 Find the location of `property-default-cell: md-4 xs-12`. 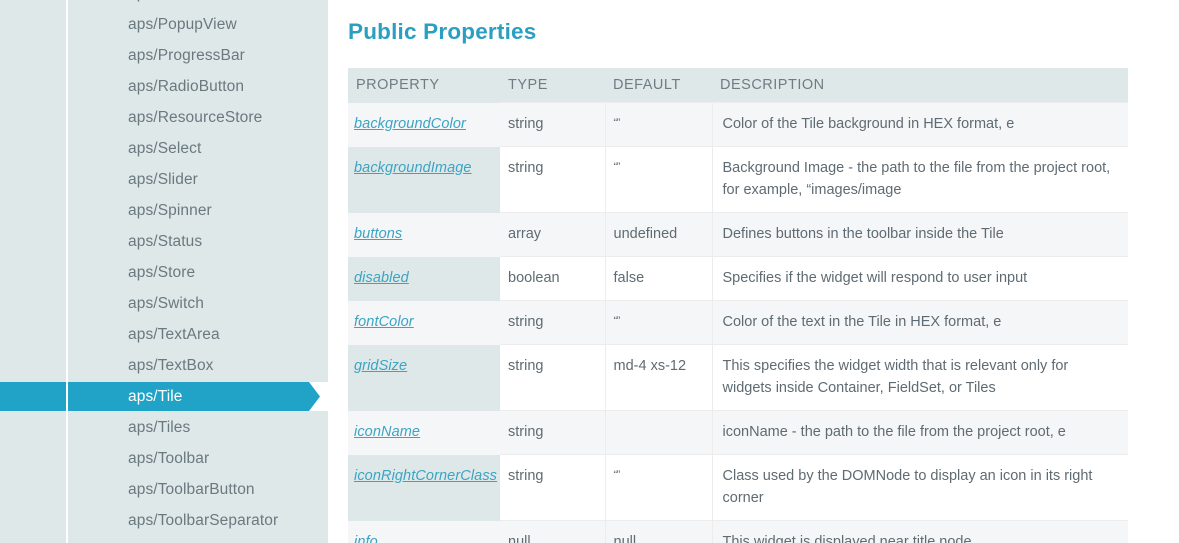

property-default-cell: md-4 xs-12 is located at coordinates (659, 378).